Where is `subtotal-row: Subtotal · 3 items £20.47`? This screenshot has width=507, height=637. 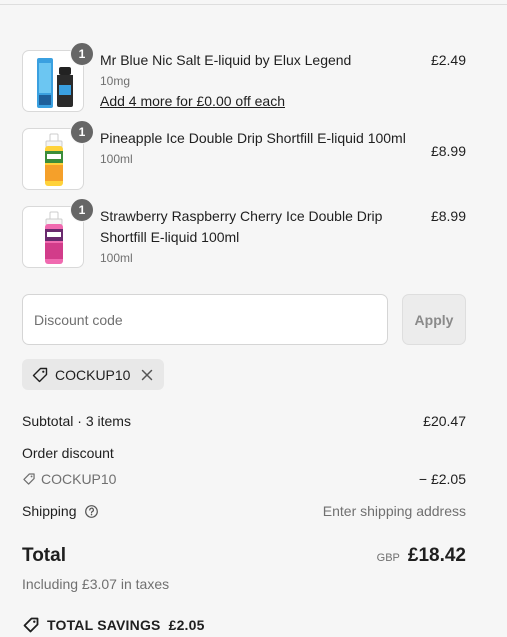
subtotal-row: Subtotal · 3 items £20.47 is located at coordinates (244, 421).